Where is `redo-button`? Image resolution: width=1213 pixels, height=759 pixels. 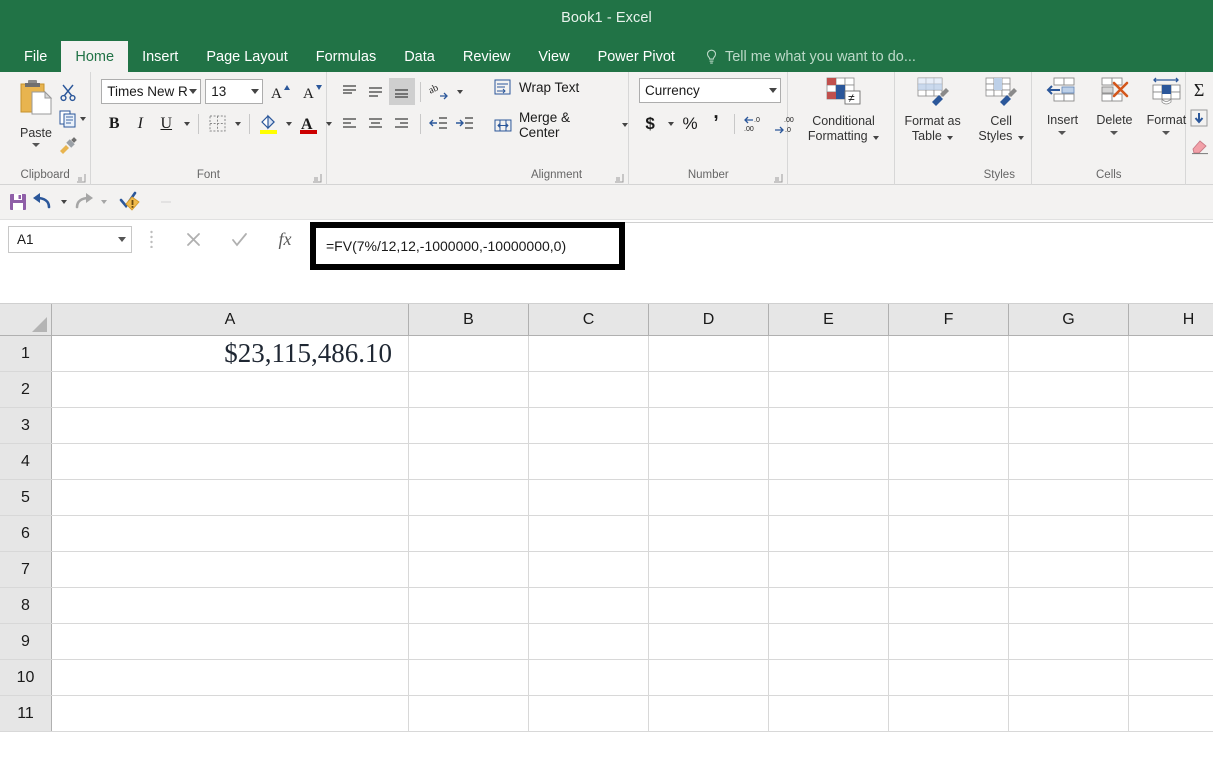
redo-button is located at coordinates (83, 202).